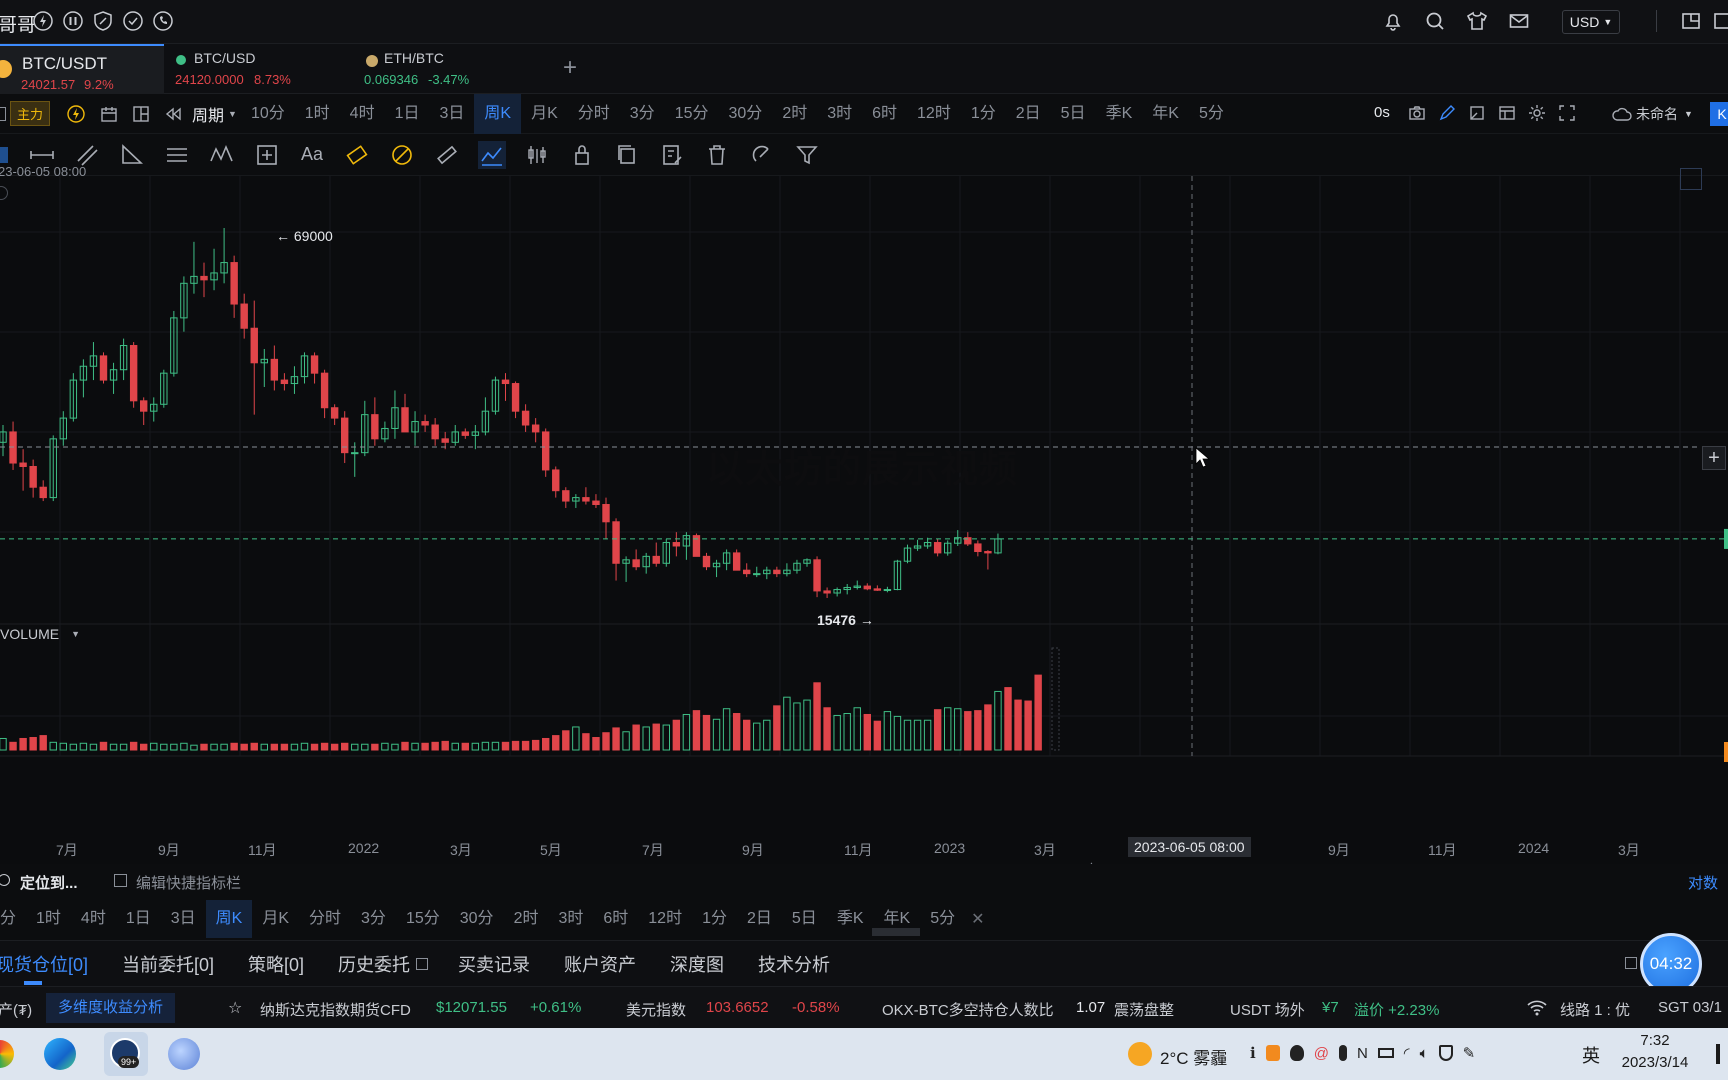  Describe the element at coordinates (132, 155) in the screenshot. I see `angle-icon` at that location.